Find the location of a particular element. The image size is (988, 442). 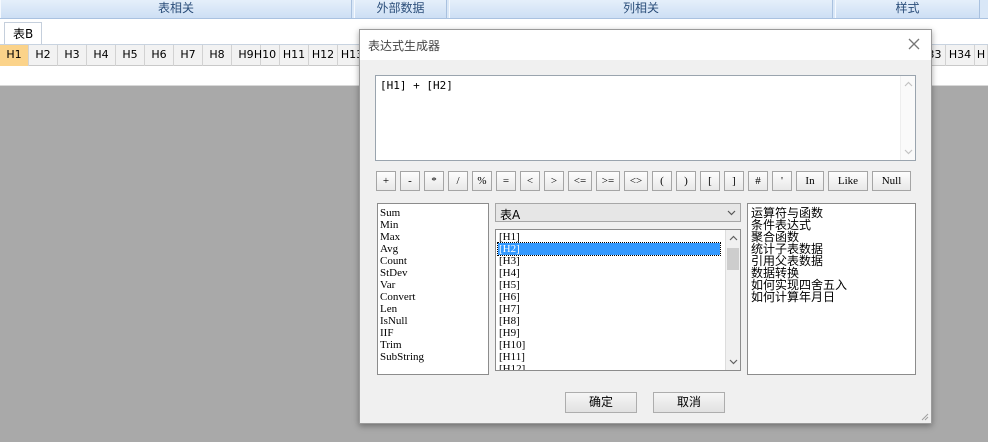

operator-like-button: Like is located at coordinates (848, 181).